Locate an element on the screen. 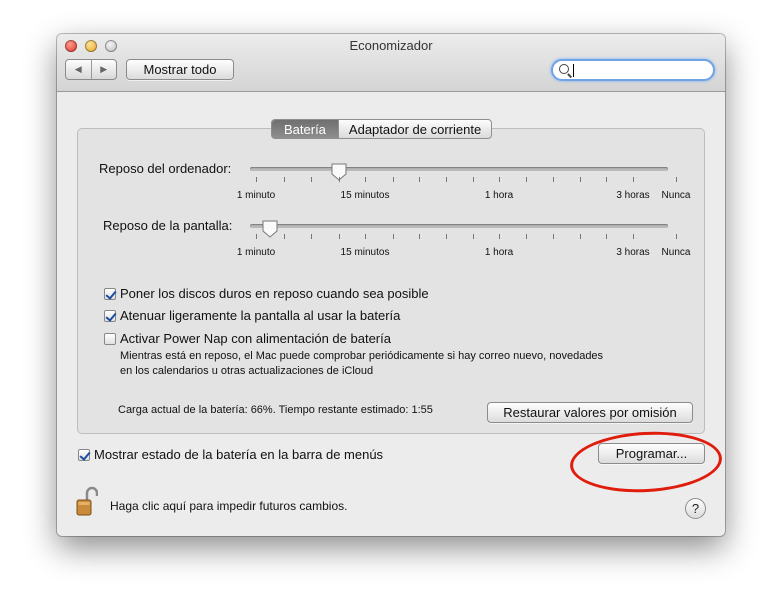 The width and height of the screenshot is (782, 616). hard-disk-sleep-checkbox is located at coordinates (110, 293).